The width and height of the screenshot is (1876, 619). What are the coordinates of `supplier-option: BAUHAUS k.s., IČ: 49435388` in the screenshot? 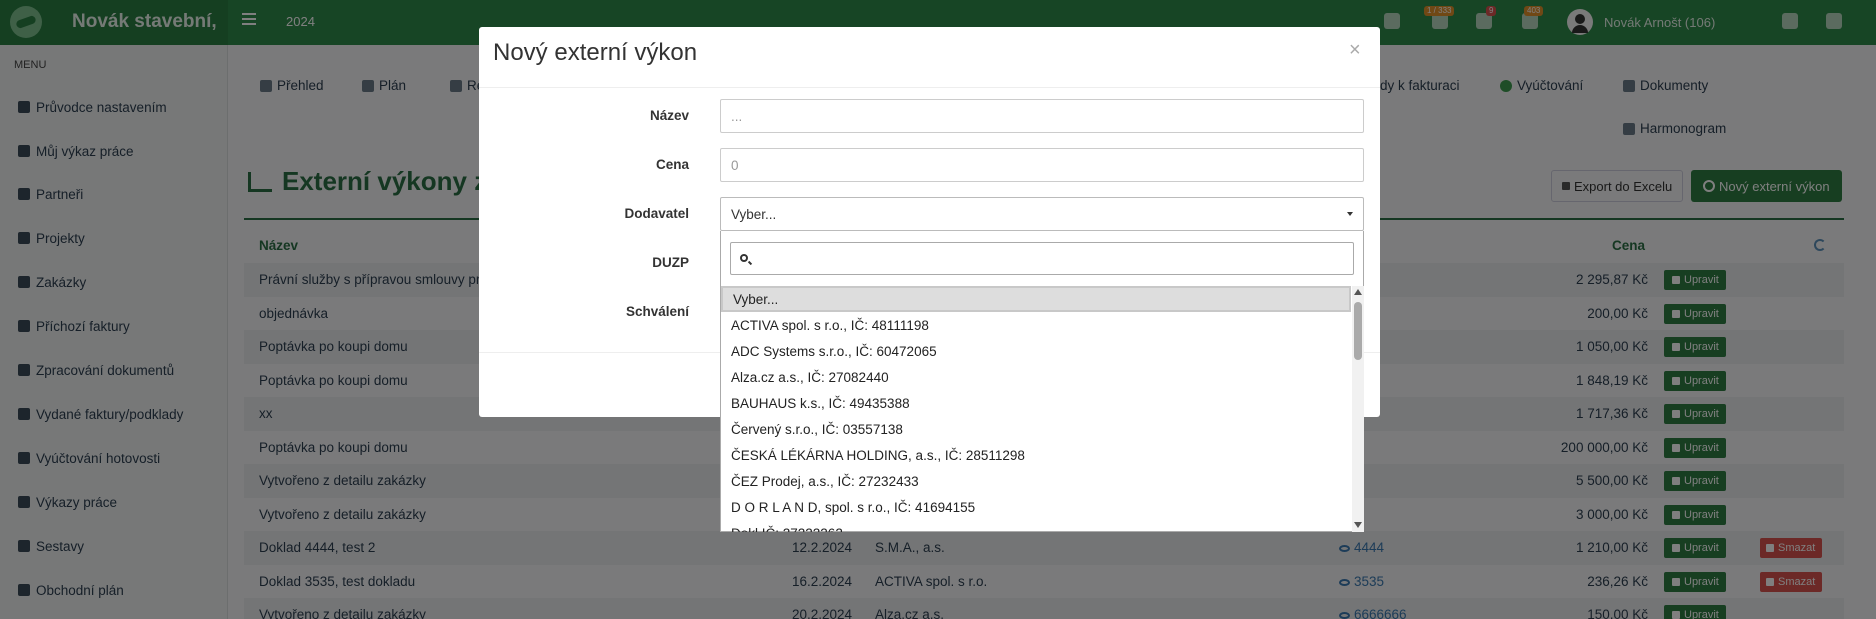 It's located at (1036, 403).